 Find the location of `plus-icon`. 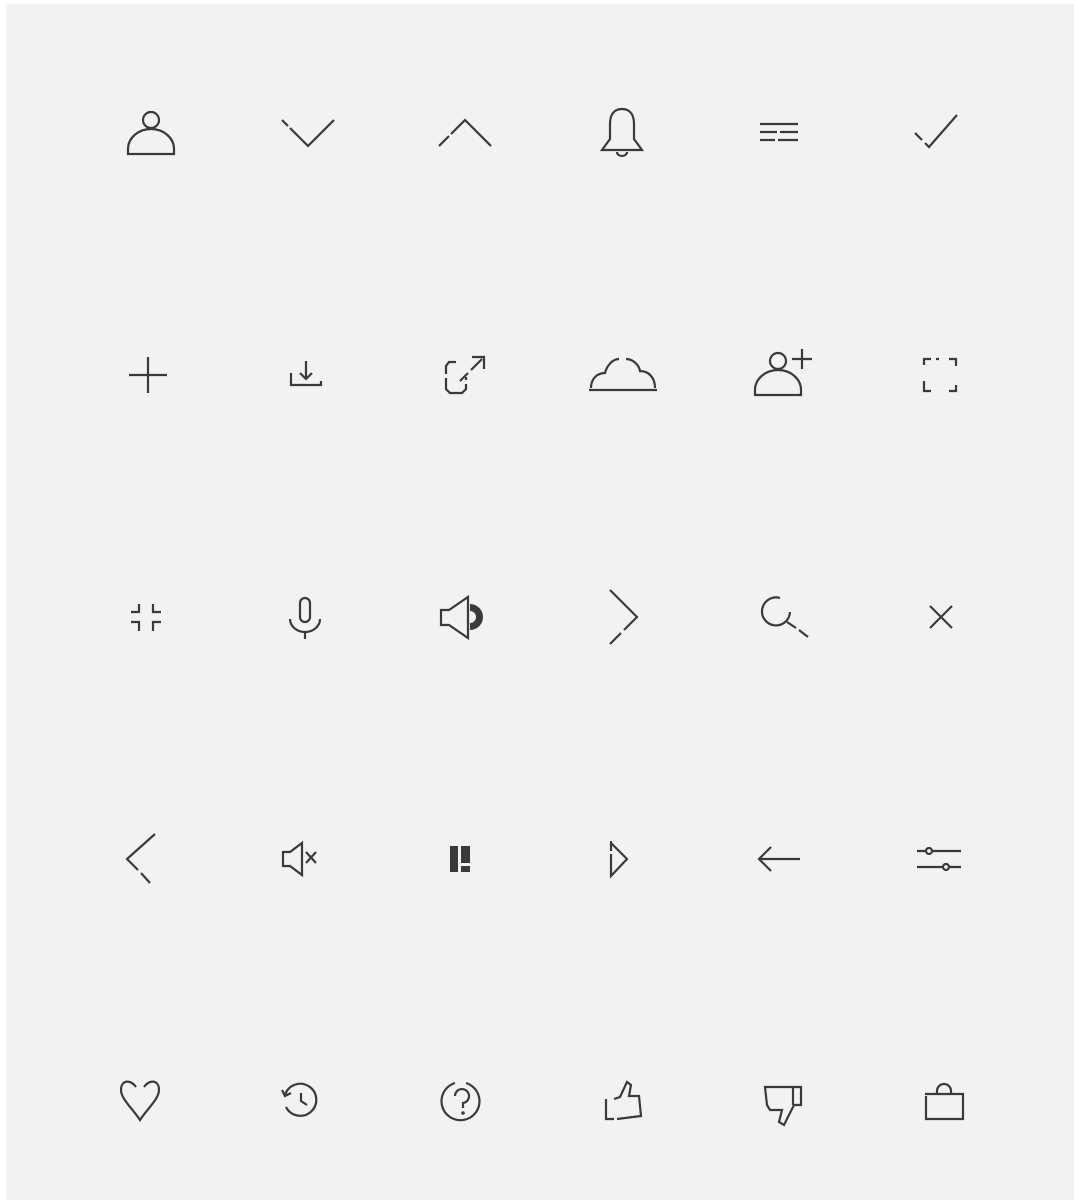

plus-icon is located at coordinates (148, 375).